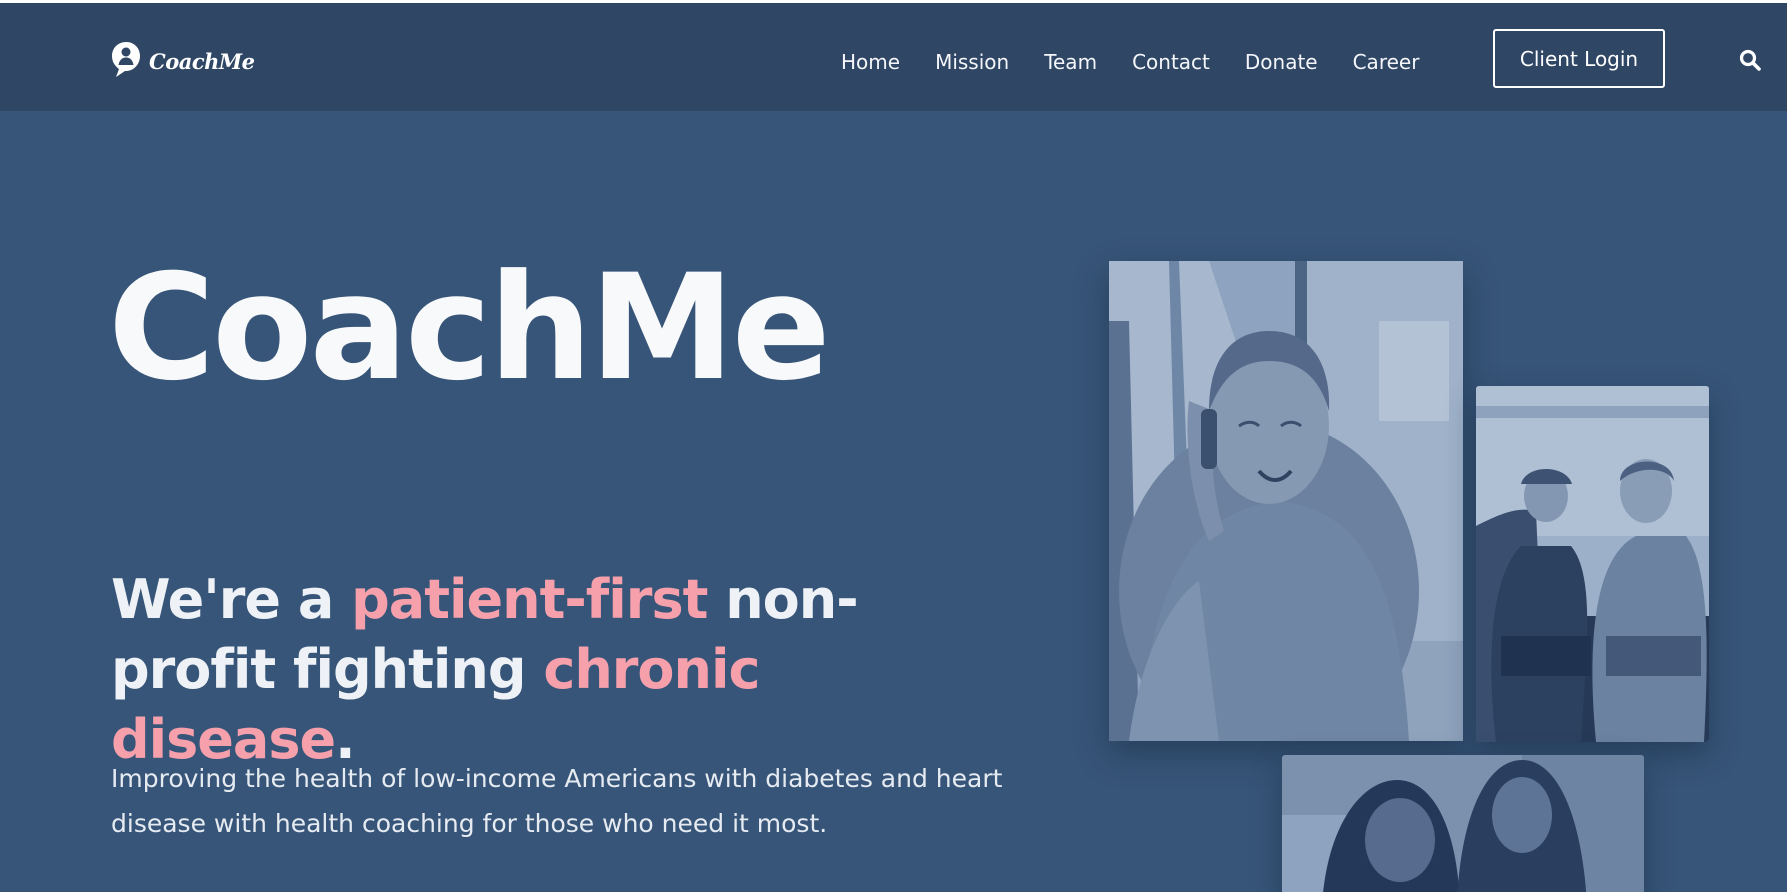 The height and width of the screenshot is (892, 1787). What do you see at coordinates (1592, 564) in the screenshot?
I see `photo-two-people-sitting` at bounding box center [1592, 564].